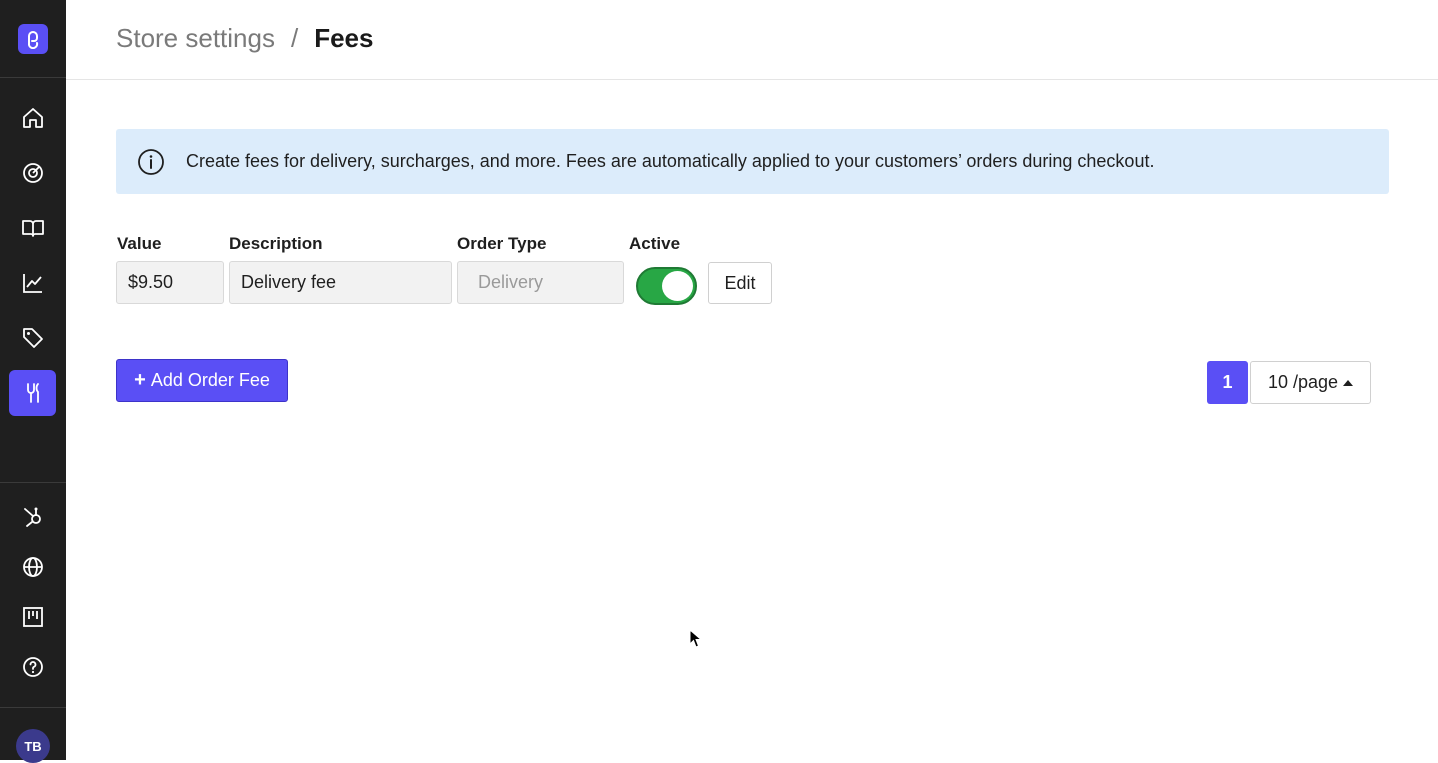 This screenshot has height=763, width=1438. I want to click on sidebar: TB, so click(33, 381).